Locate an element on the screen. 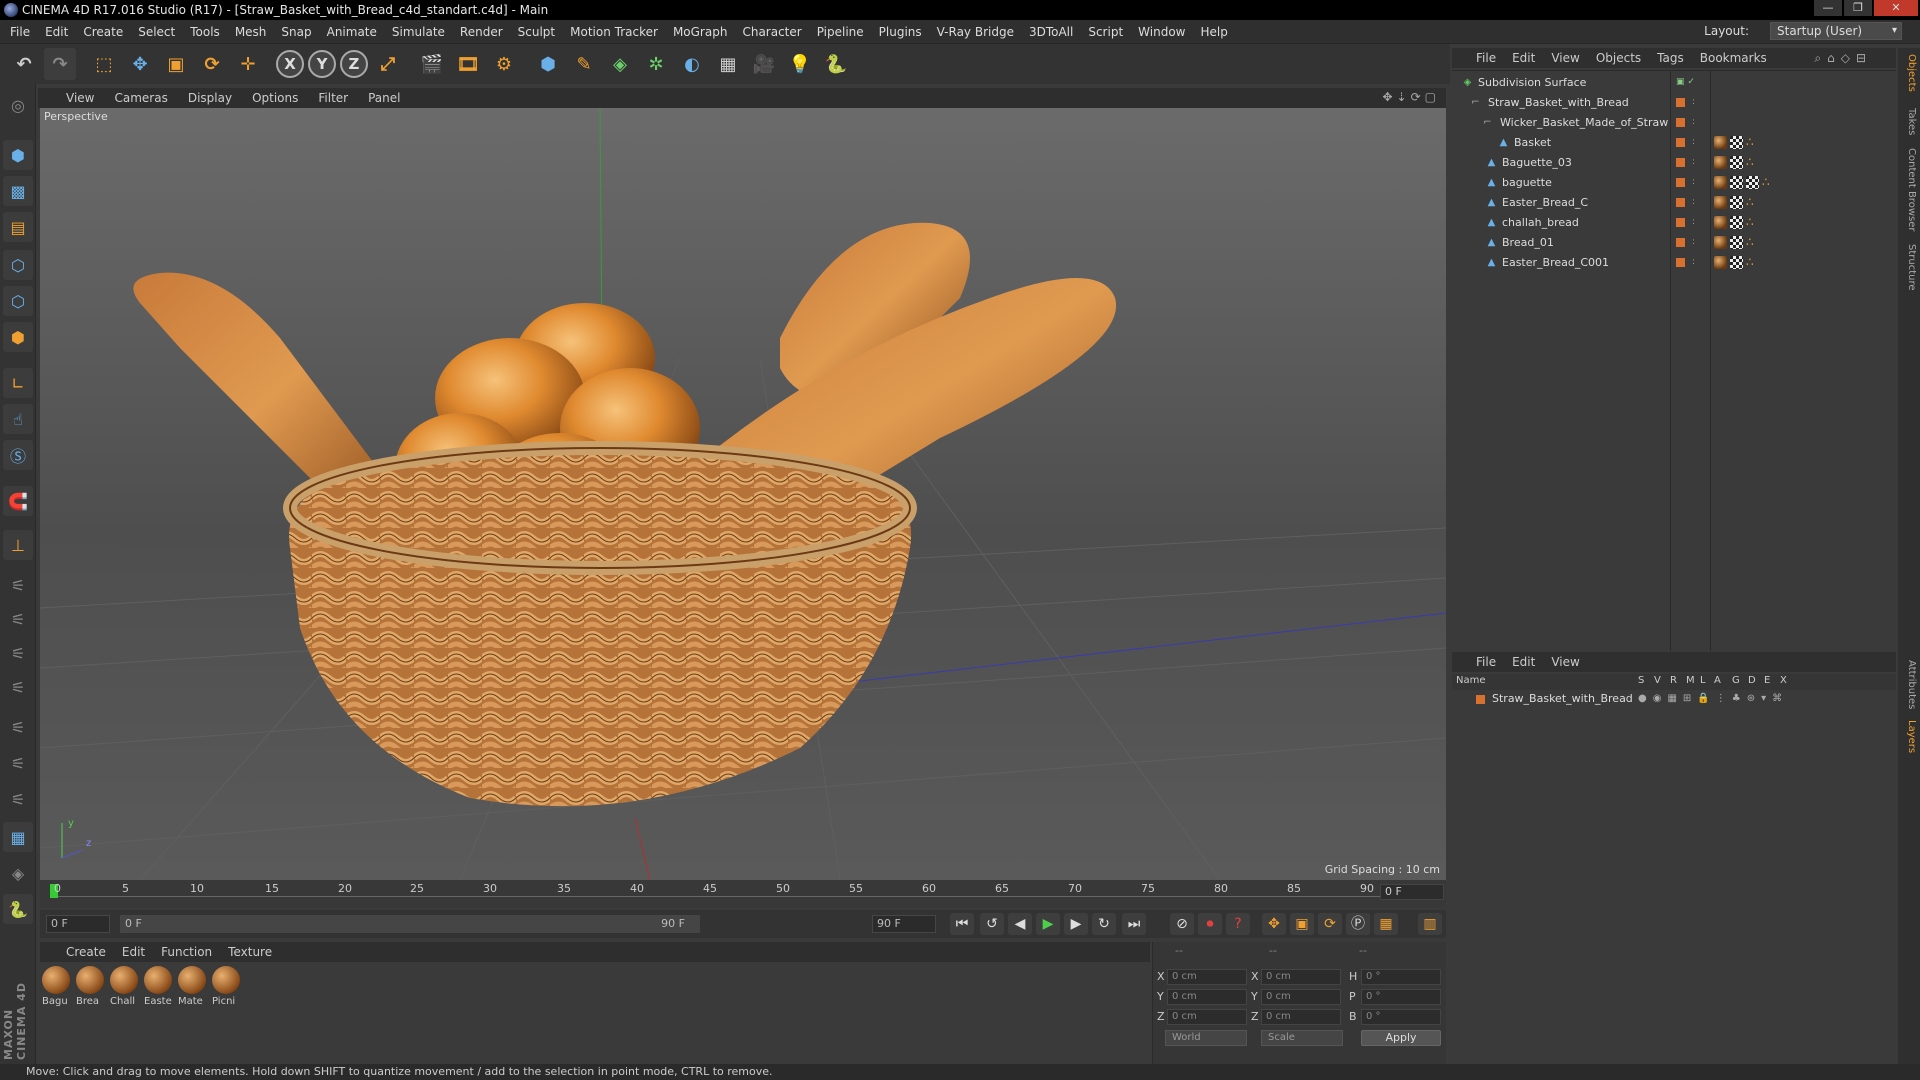 This screenshot has width=1920, height=1080. material-swatch: Mate is located at coordinates (193, 986).